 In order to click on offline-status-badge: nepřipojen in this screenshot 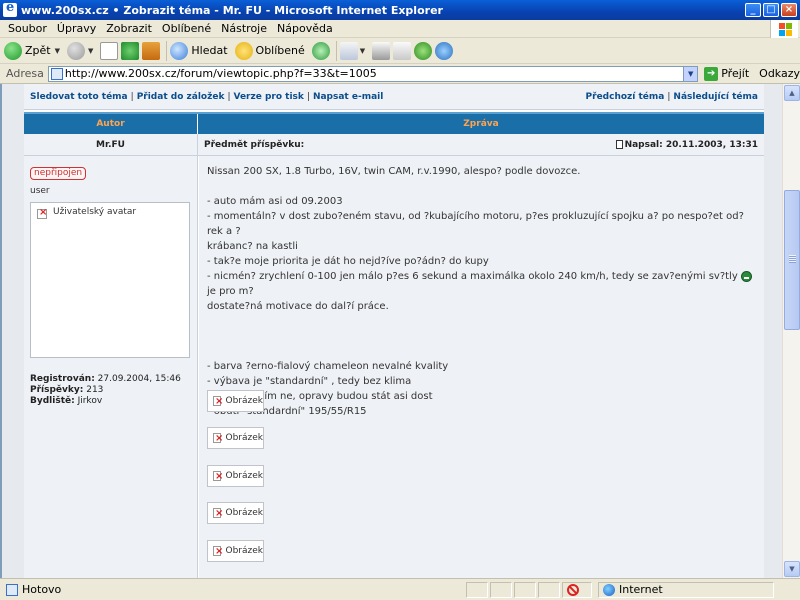, I will do `click(58, 173)`.